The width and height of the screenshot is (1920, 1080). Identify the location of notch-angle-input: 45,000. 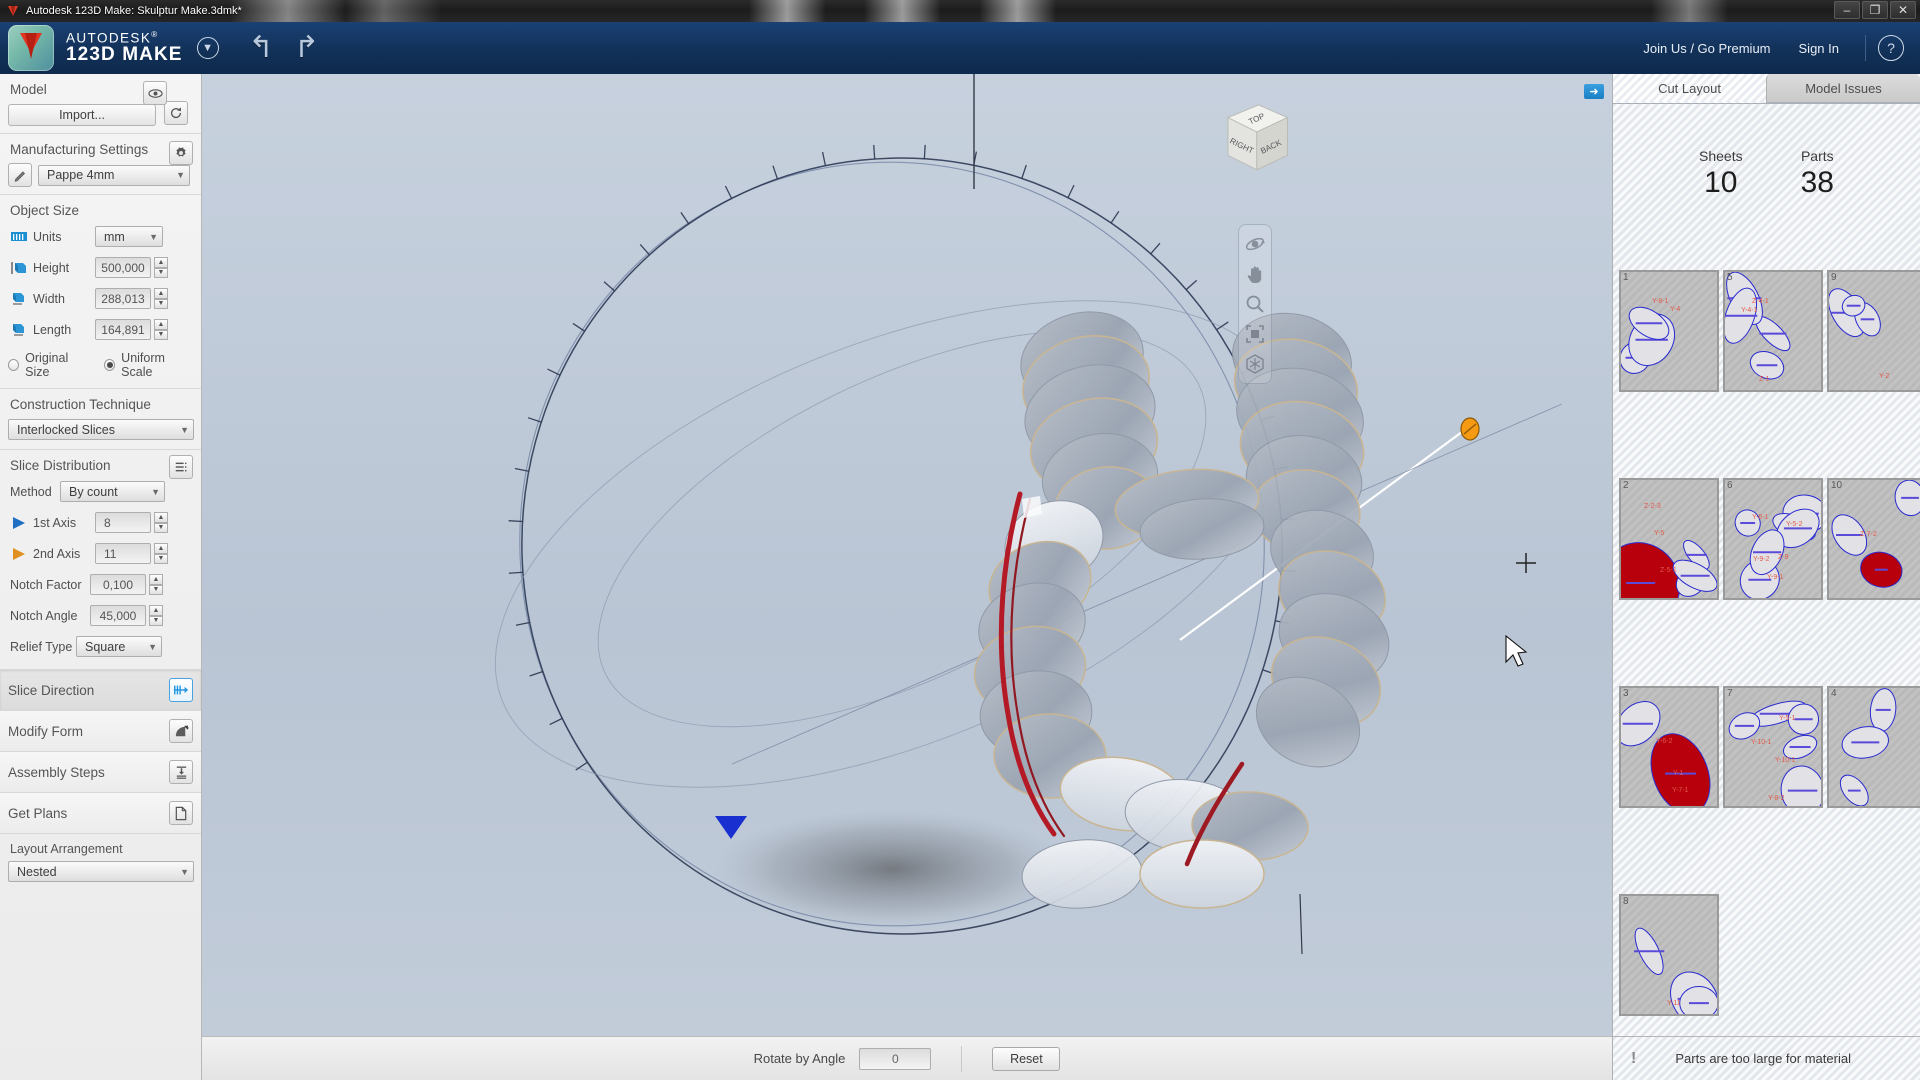
(118, 615).